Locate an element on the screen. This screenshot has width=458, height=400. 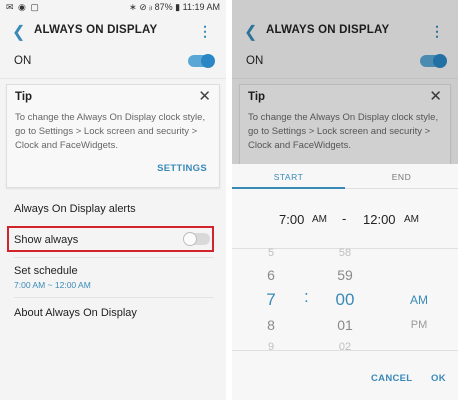
end-ampm: AM is located at coordinates (411, 219).